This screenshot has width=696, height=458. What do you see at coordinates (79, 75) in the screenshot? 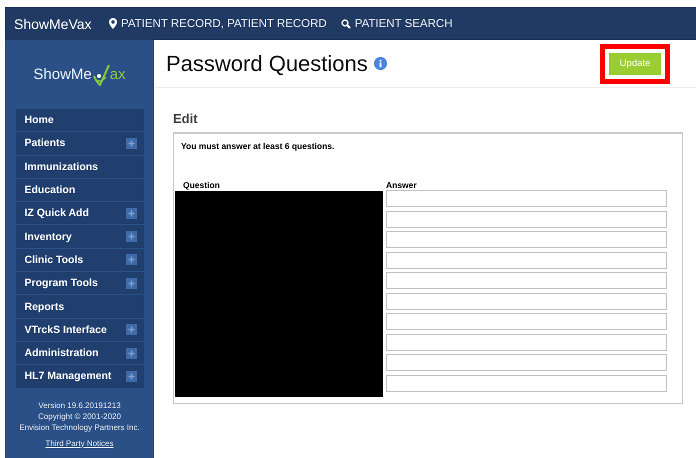
I see `logo: ShowMe ax` at bounding box center [79, 75].